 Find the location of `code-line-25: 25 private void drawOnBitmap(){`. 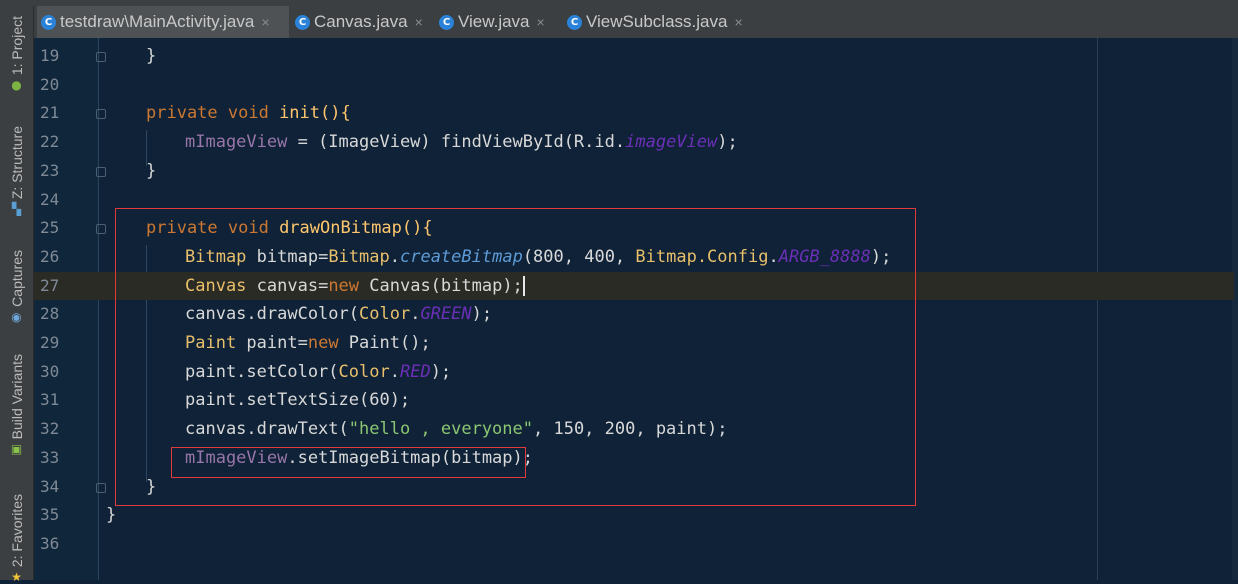

code-line-25: 25 private void drawOnBitmap(){ is located at coordinates (634, 228).